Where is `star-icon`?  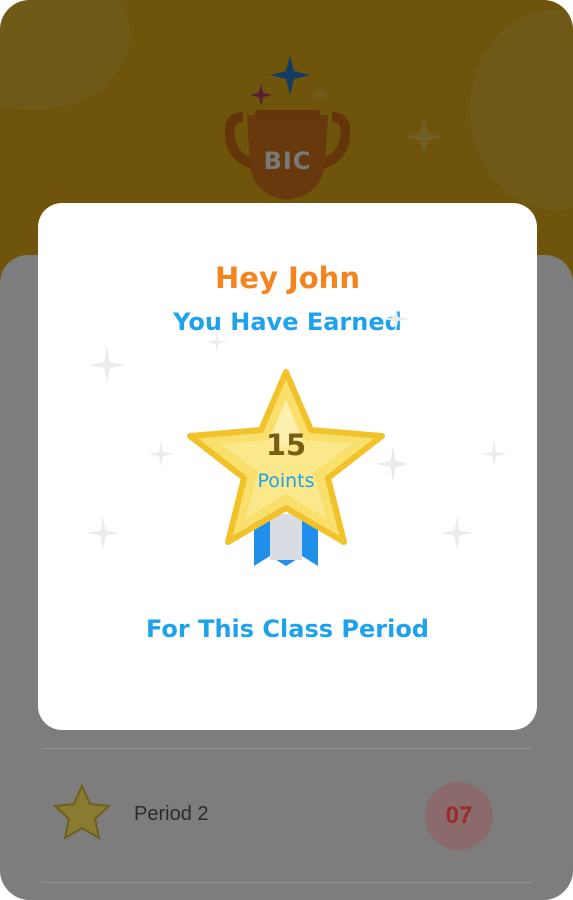
star-icon is located at coordinates (82, 812).